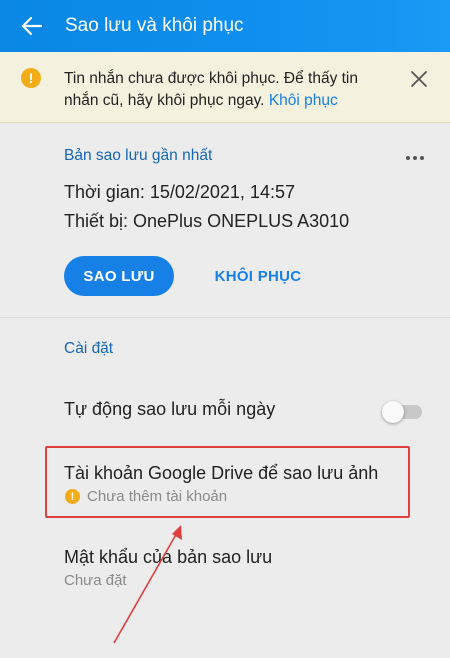 This screenshot has height=658, width=450. Describe the element at coordinates (207, 221) in the screenshot. I see `backup-device: Thiết bị: OnePlus ONEPLUS A3010` at that location.